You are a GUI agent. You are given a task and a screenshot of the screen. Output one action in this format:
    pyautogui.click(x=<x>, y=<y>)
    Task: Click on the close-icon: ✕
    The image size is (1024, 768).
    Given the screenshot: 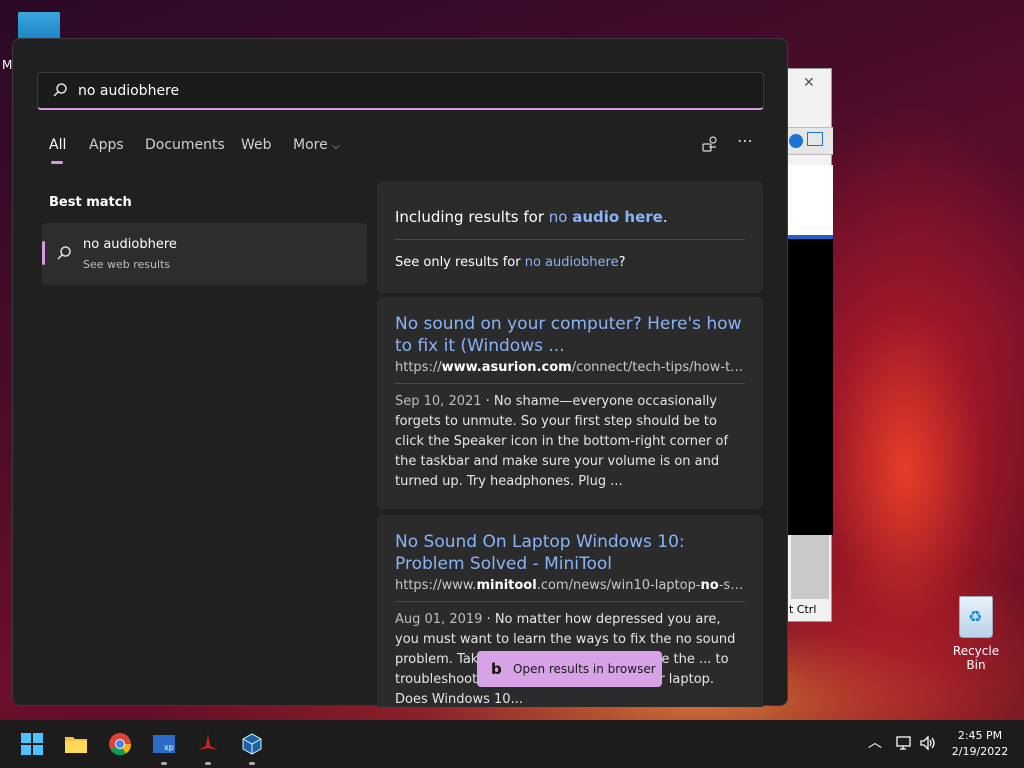 What is the action you would take?
    pyautogui.click(x=809, y=83)
    